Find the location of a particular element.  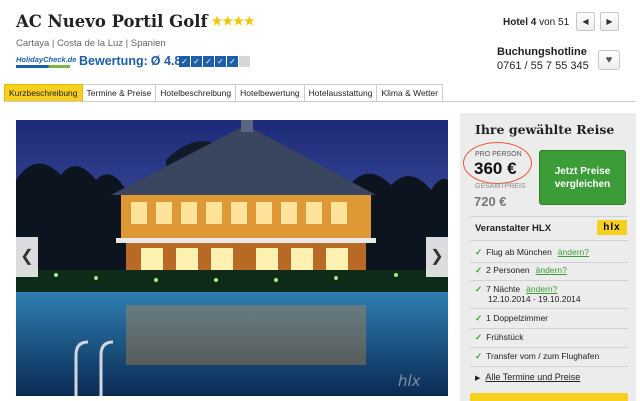

tab-termine-preise: Termine & Preise is located at coordinates (119, 93).